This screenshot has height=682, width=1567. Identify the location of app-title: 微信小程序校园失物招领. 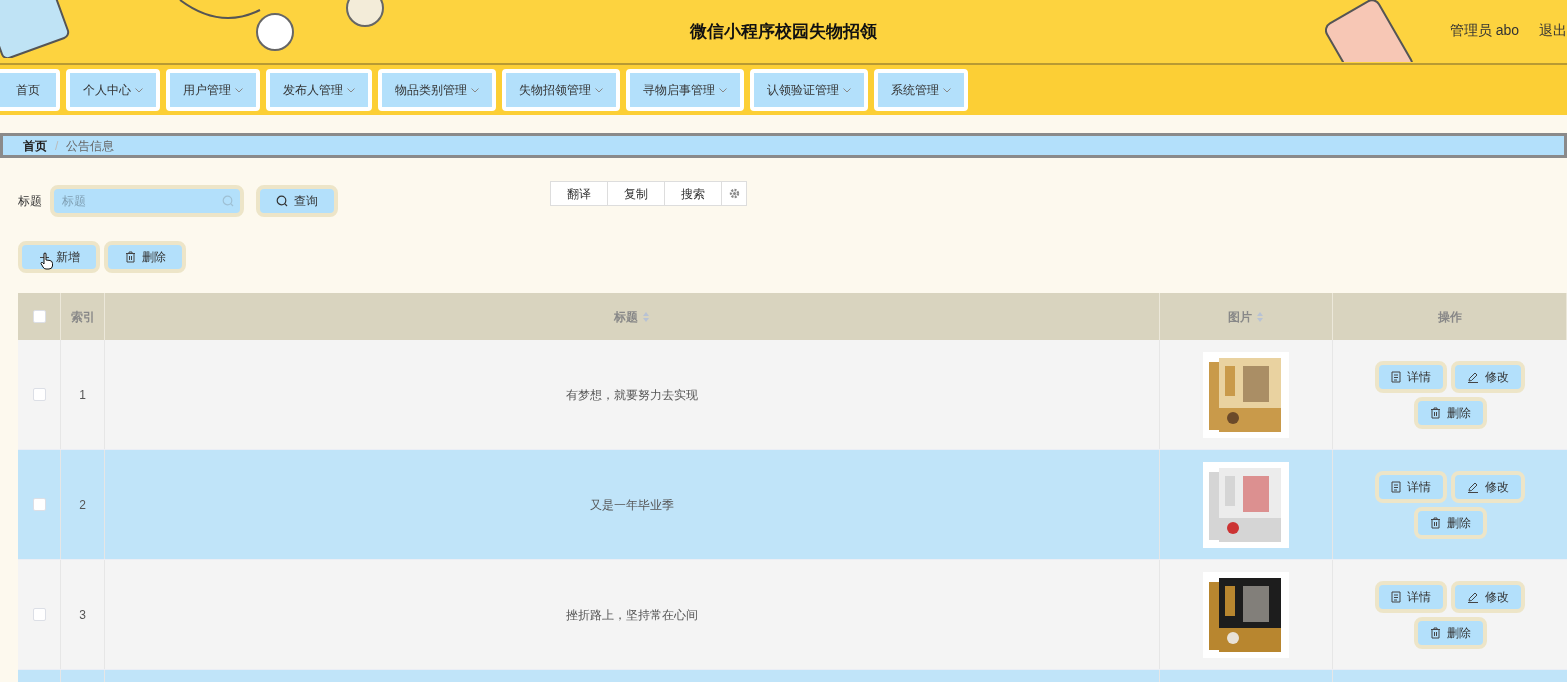
(783, 31).